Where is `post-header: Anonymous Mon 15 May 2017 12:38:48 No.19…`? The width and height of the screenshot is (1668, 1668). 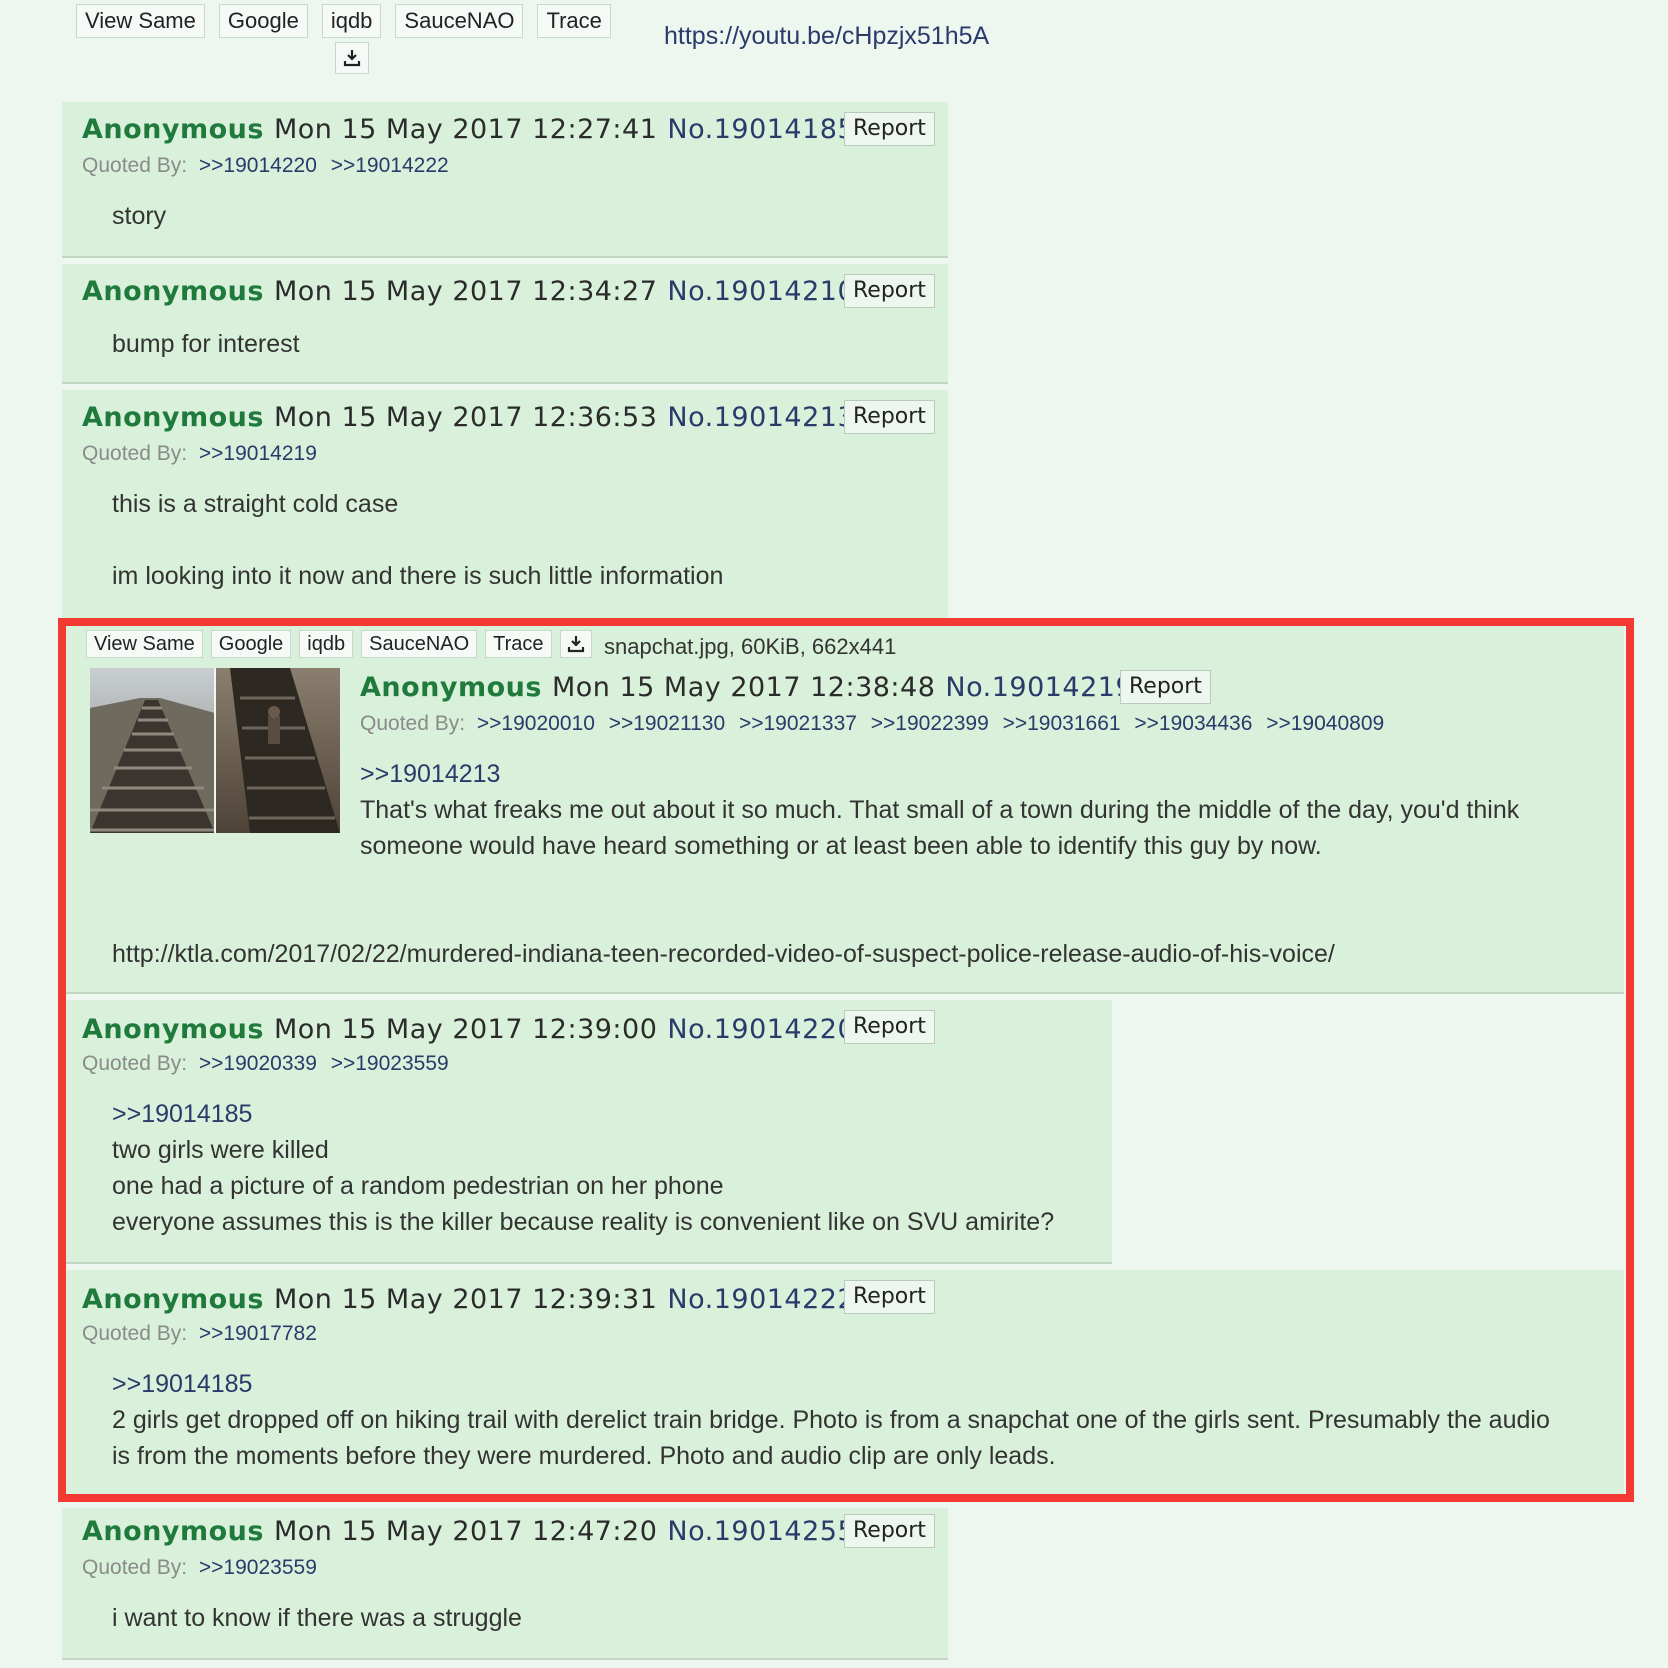
post-header: Anonymous Mon 15 May 2017 12:38:48 No.19… is located at coordinates (746, 687).